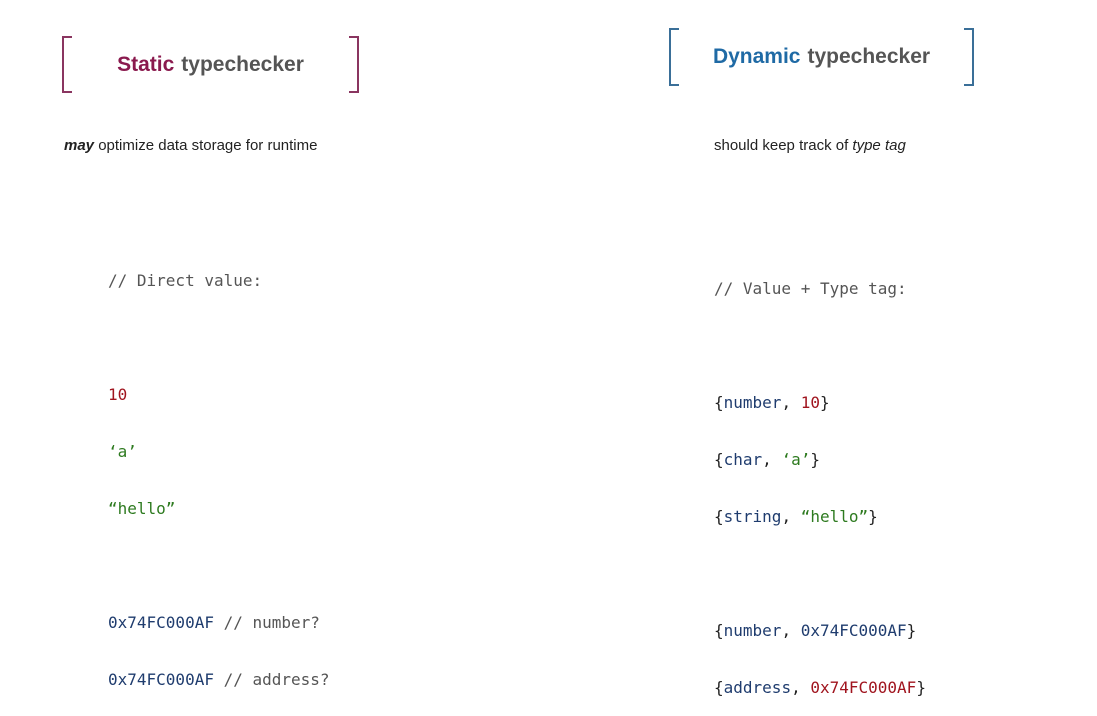  What do you see at coordinates (242, 64) in the screenshot?
I see `static-title-rest: typechecker` at bounding box center [242, 64].